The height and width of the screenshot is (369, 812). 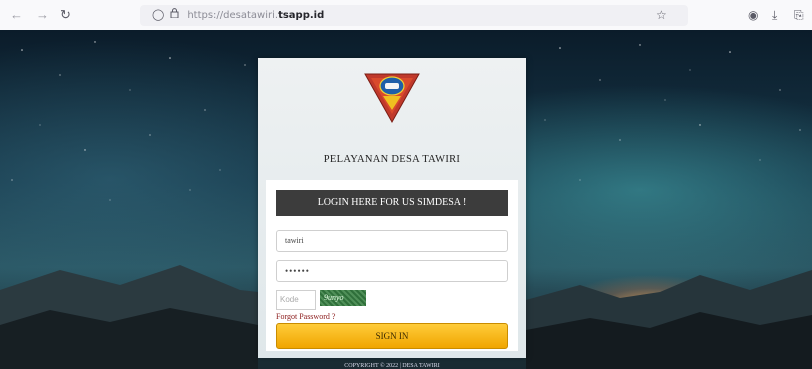 I want to click on sign-in-button: SIGN IN, so click(x=392, y=336).